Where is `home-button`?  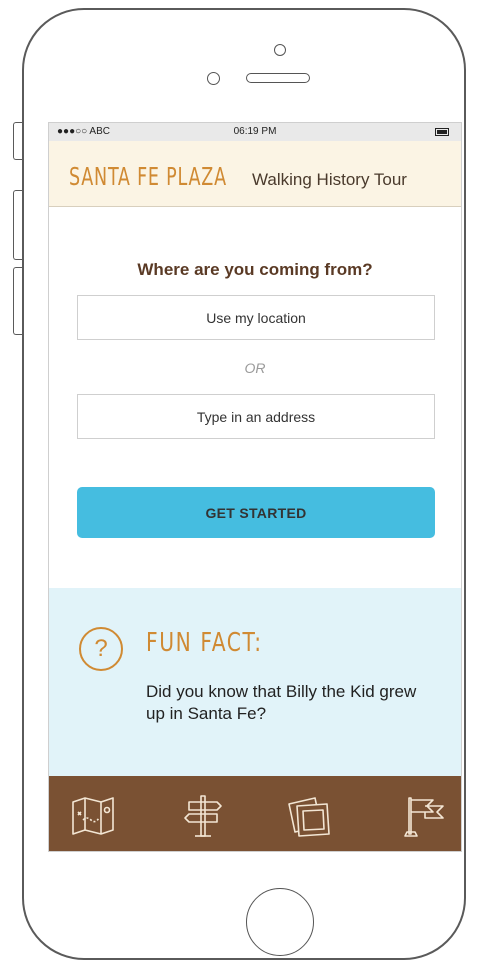
home-button is located at coordinates (280, 922).